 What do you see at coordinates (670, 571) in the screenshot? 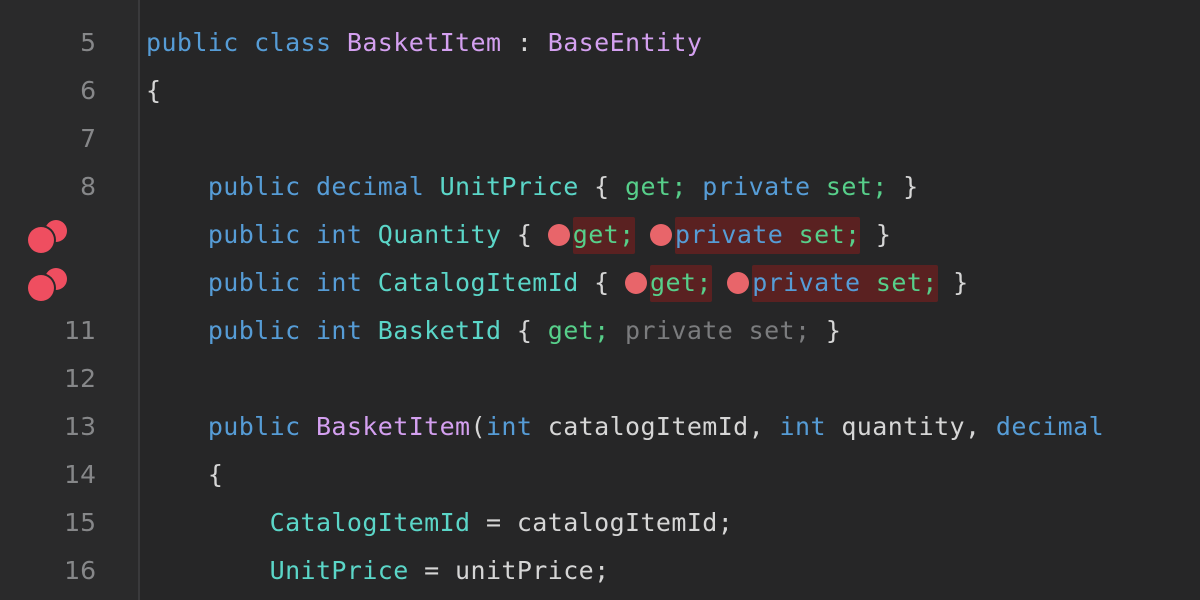
I see `code-line: UnitPrice = unitPrice;` at bounding box center [670, 571].